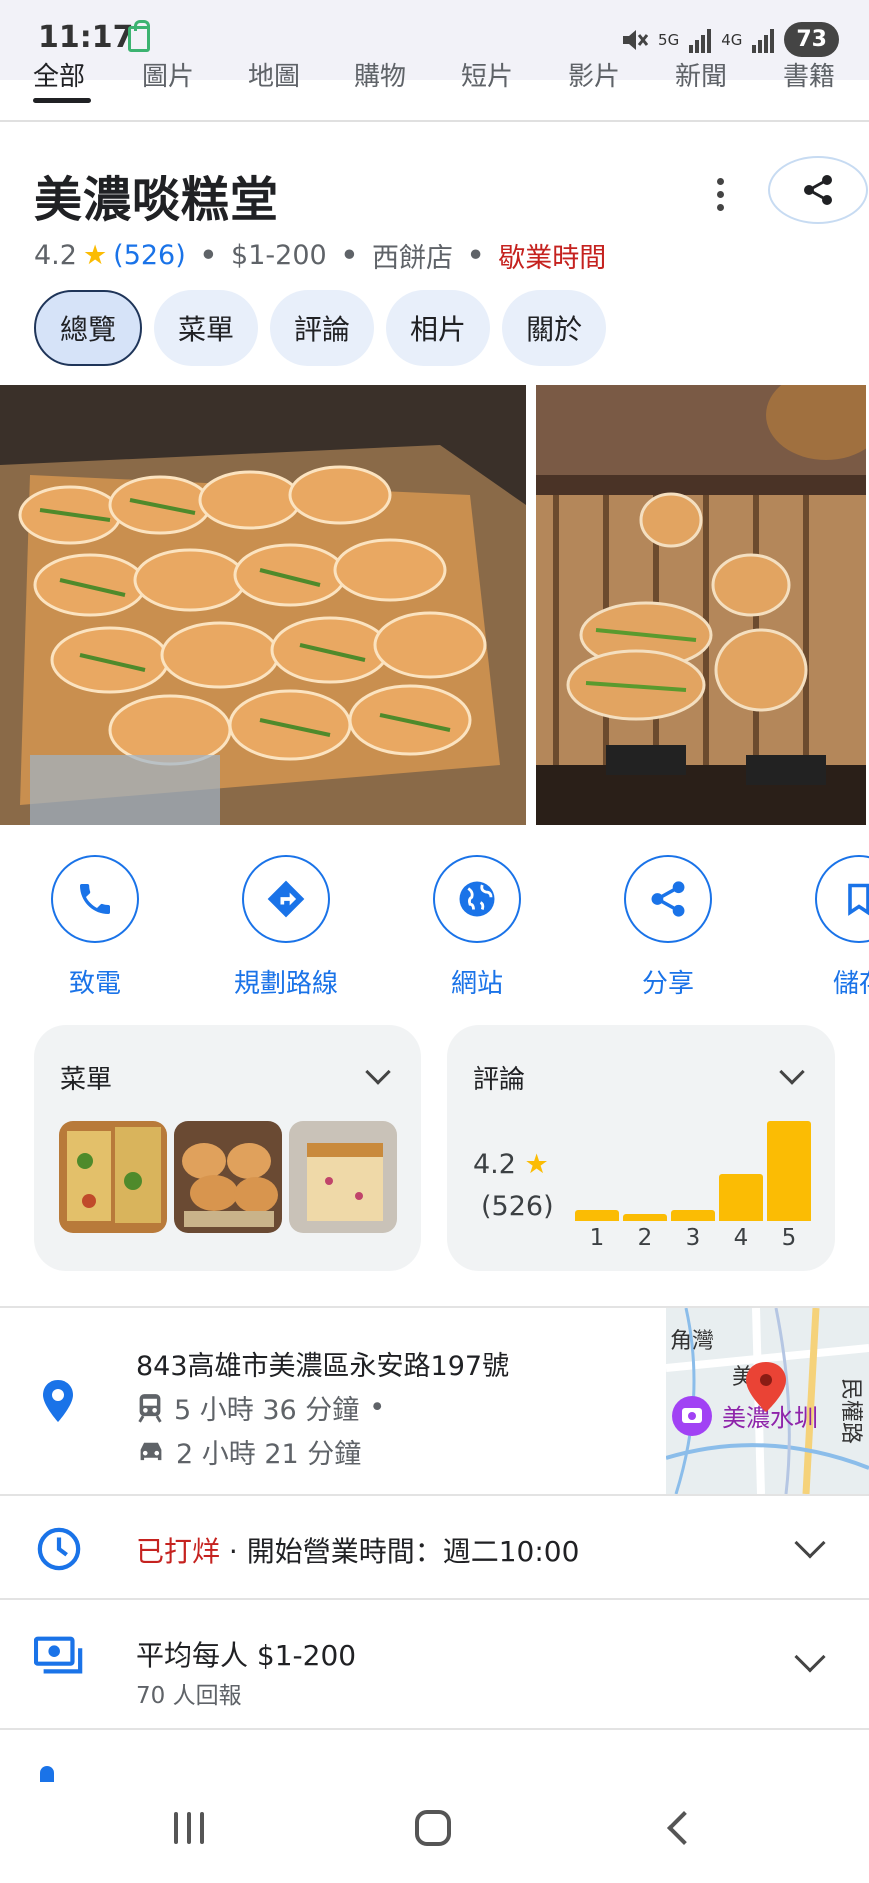 This screenshot has height=1883, width=869. I want to click on call-label: 致電, so click(94, 984).